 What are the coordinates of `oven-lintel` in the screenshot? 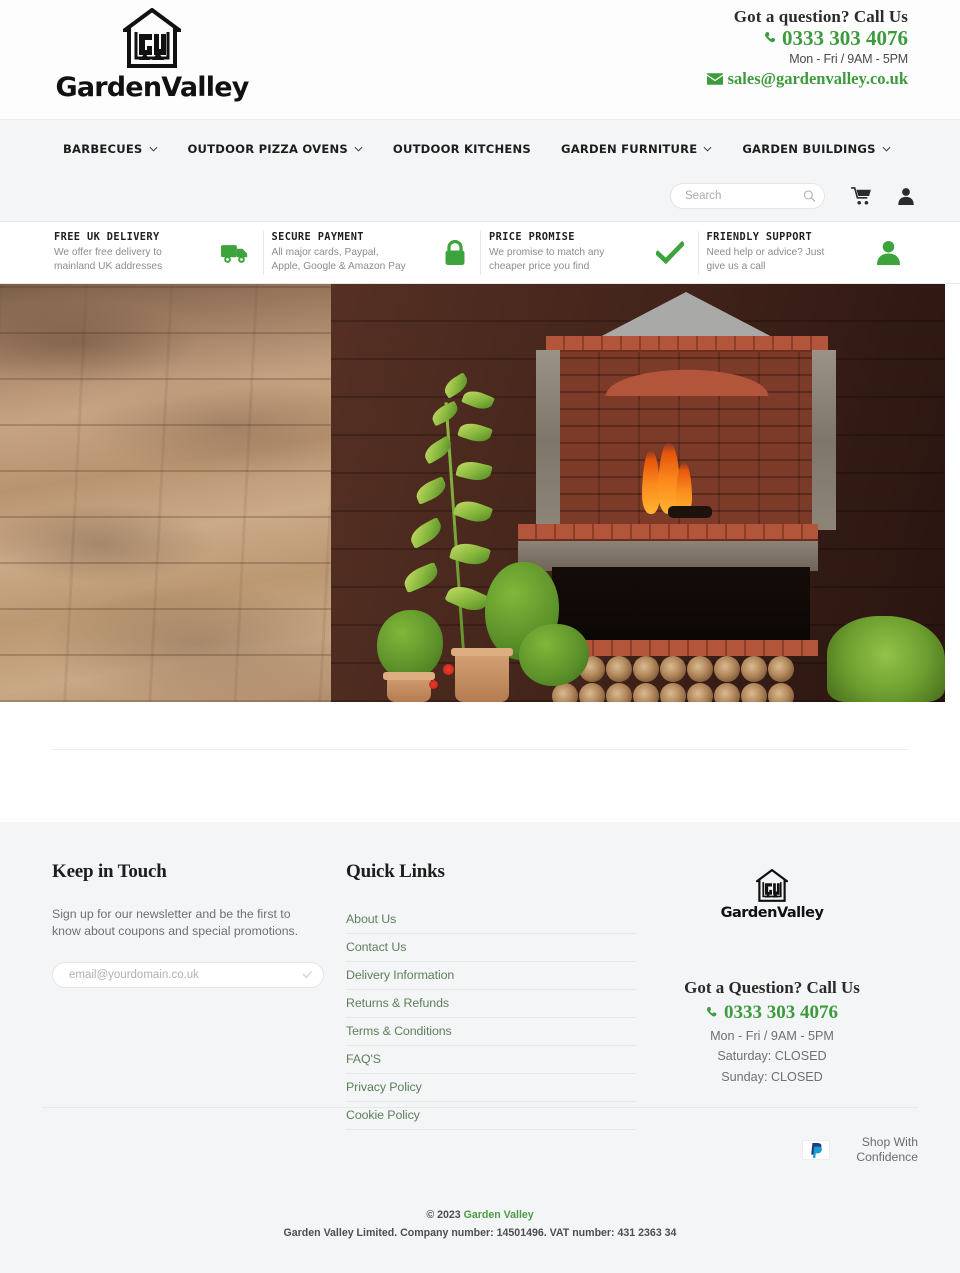 It's located at (687, 344).